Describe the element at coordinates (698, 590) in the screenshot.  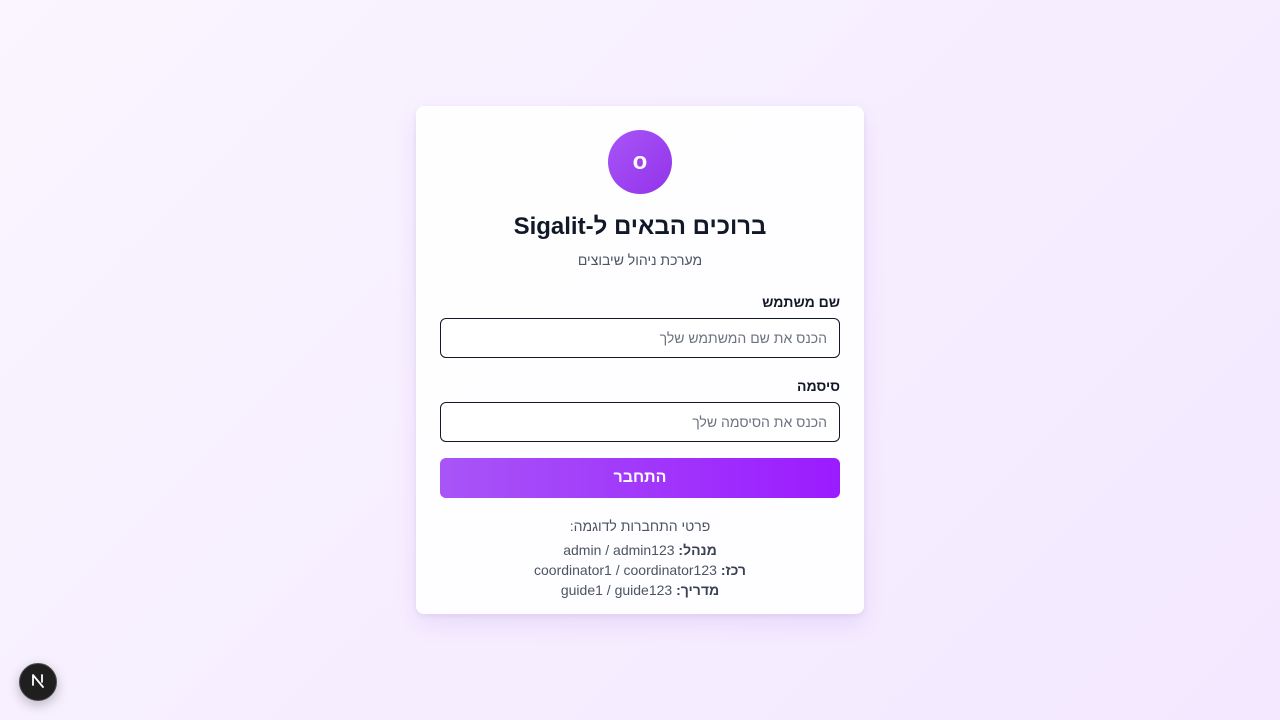
I see `demo-role: מדריך:` at that location.